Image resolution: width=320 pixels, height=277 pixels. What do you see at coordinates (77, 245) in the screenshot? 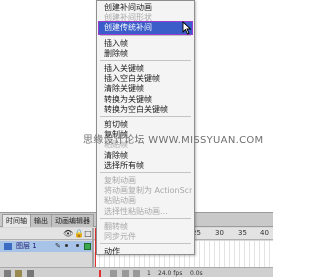
I see `lock-dot-icon` at bounding box center [77, 245].